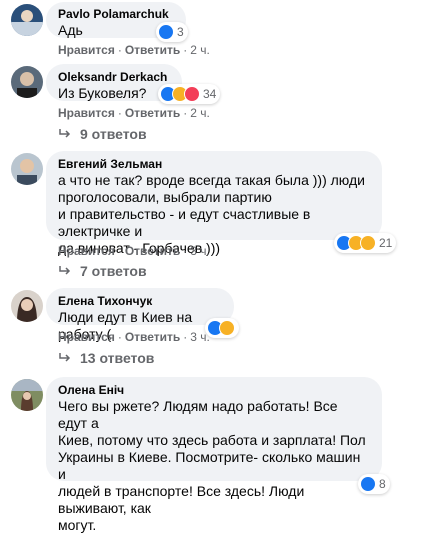 The height and width of the screenshot is (534, 428). What do you see at coordinates (386, 243) in the screenshot?
I see `reaction-count: 21` at bounding box center [386, 243].